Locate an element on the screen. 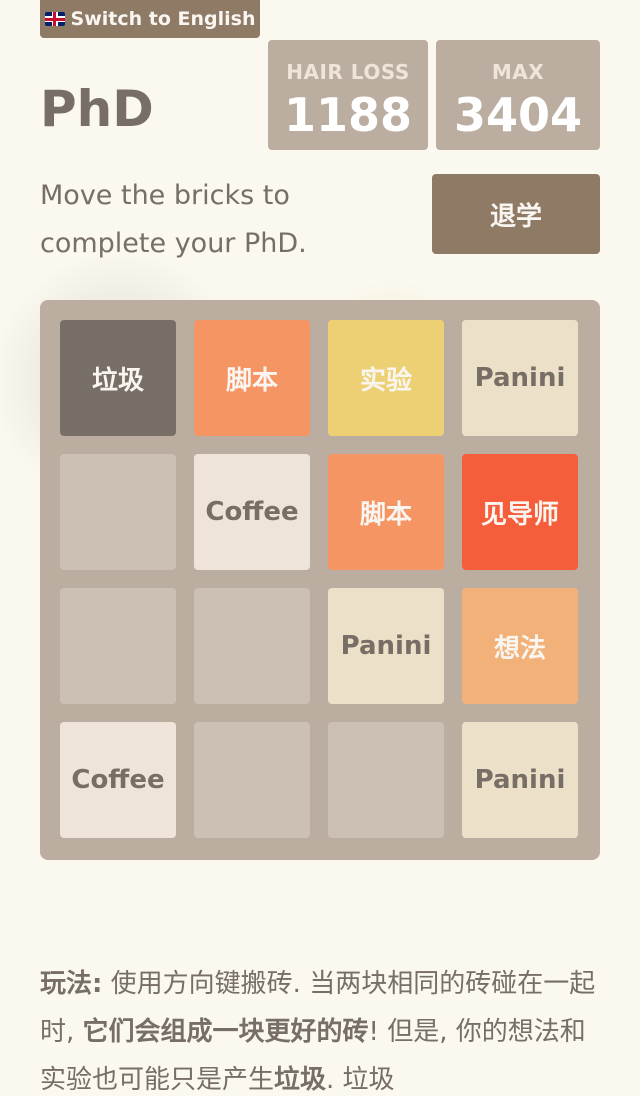 The width and height of the screenshot is (640, 1096). hair-loss-score-box: HAIR LOSS 1188 is located at coordinates (348, 95).